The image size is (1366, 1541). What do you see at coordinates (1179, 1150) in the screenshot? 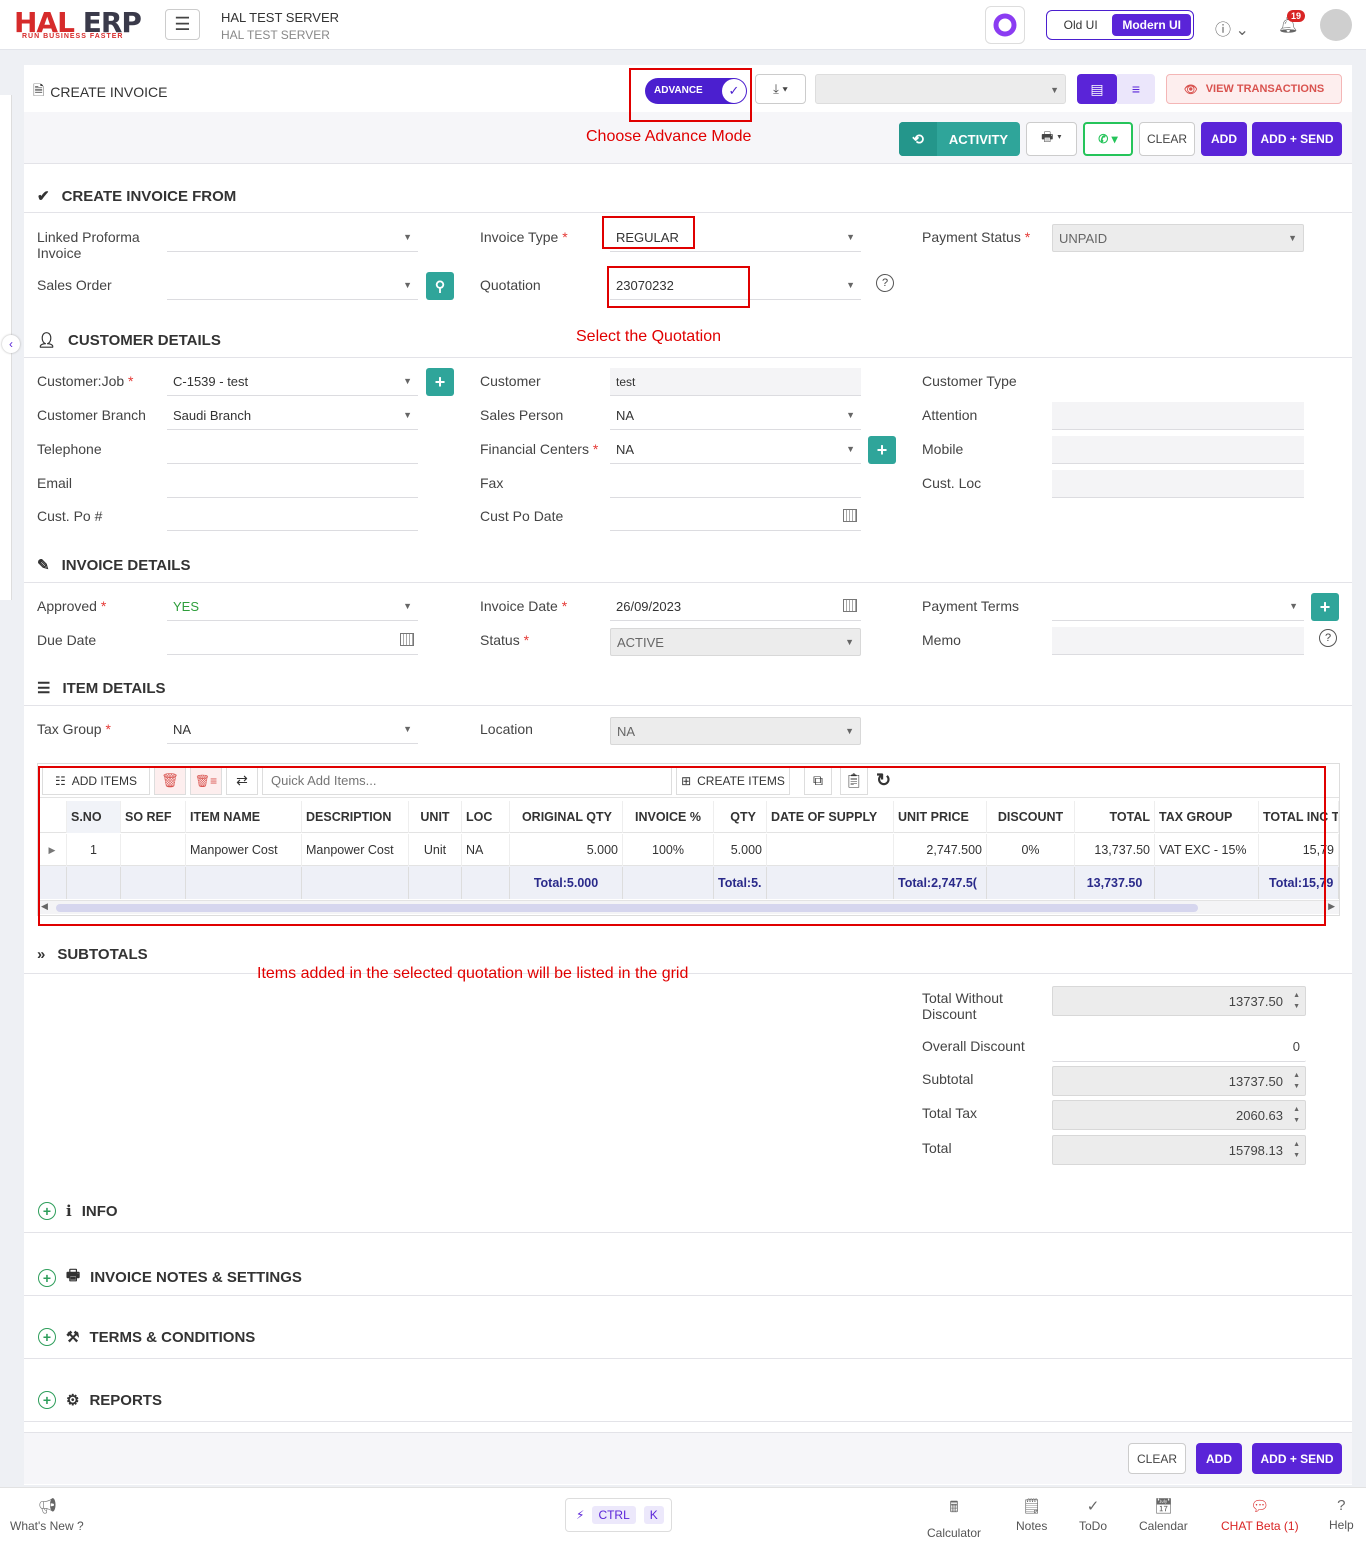
I see `total-field: 15798.13 ▲ ▼` at bounding box center [1179, 1150].